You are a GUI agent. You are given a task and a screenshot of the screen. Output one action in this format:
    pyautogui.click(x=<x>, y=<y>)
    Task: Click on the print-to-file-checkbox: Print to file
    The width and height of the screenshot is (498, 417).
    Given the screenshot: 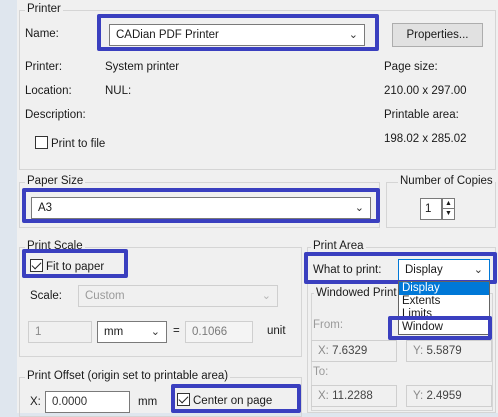 What is the action you would take?
    pyautogui.click(x=70, y=143)
    